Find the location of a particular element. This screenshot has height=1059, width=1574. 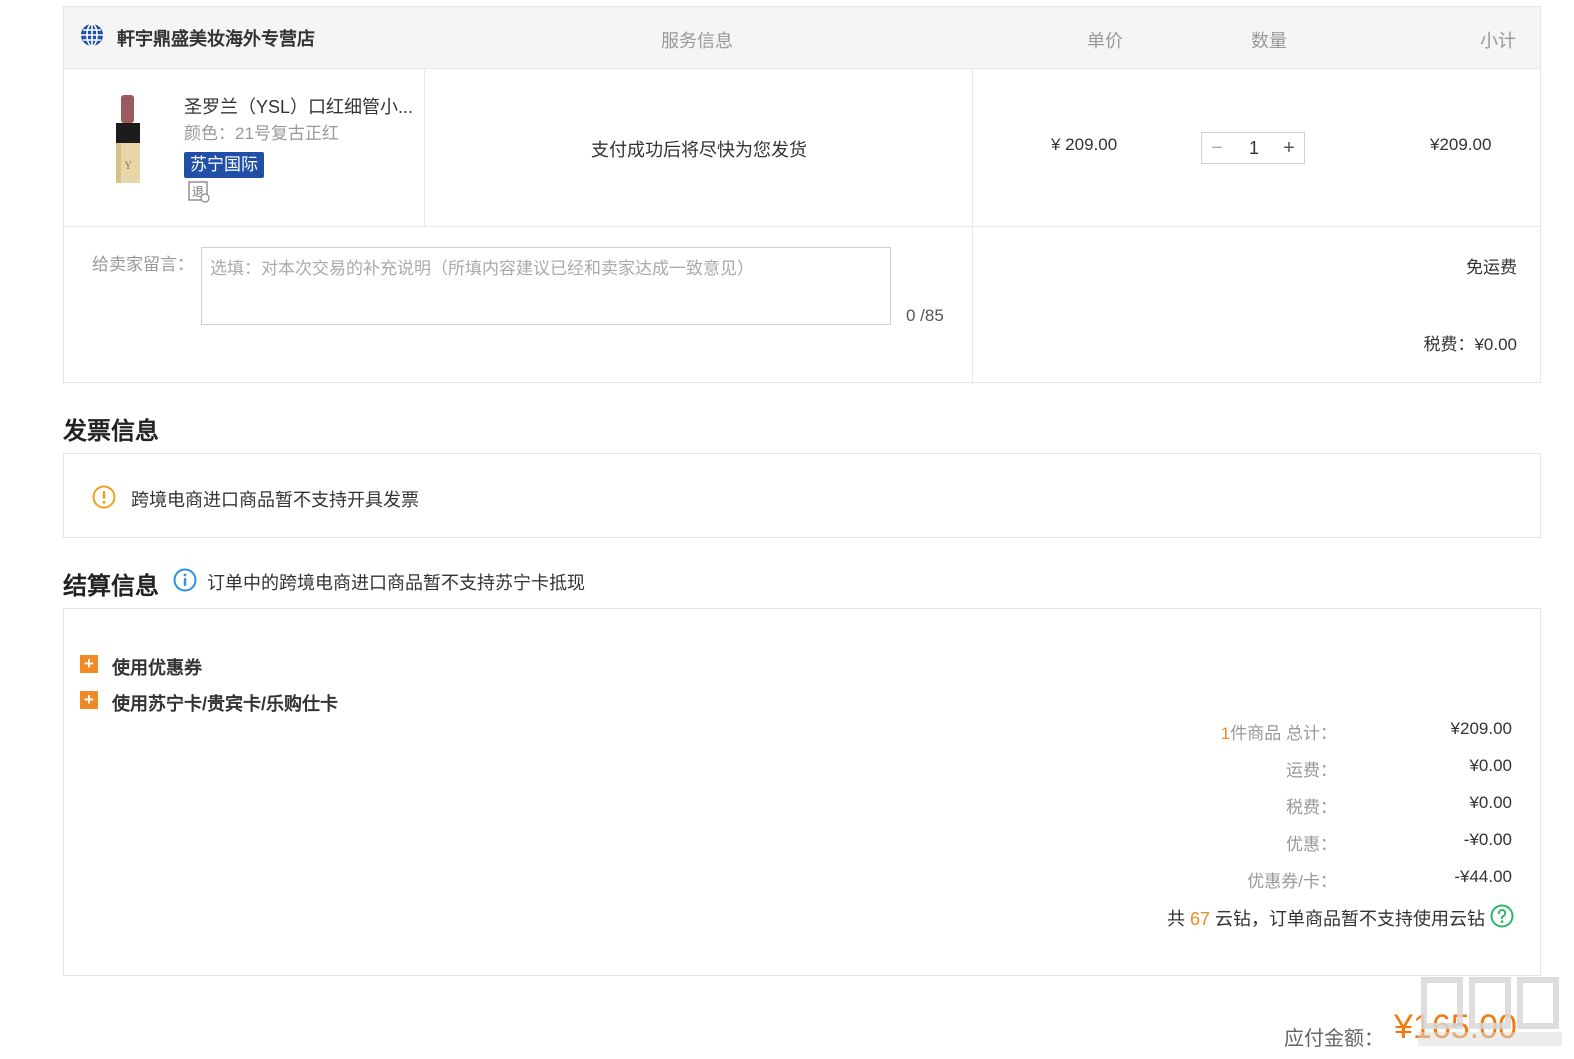

decrement-button: − is located at coordinates (1217, 148).